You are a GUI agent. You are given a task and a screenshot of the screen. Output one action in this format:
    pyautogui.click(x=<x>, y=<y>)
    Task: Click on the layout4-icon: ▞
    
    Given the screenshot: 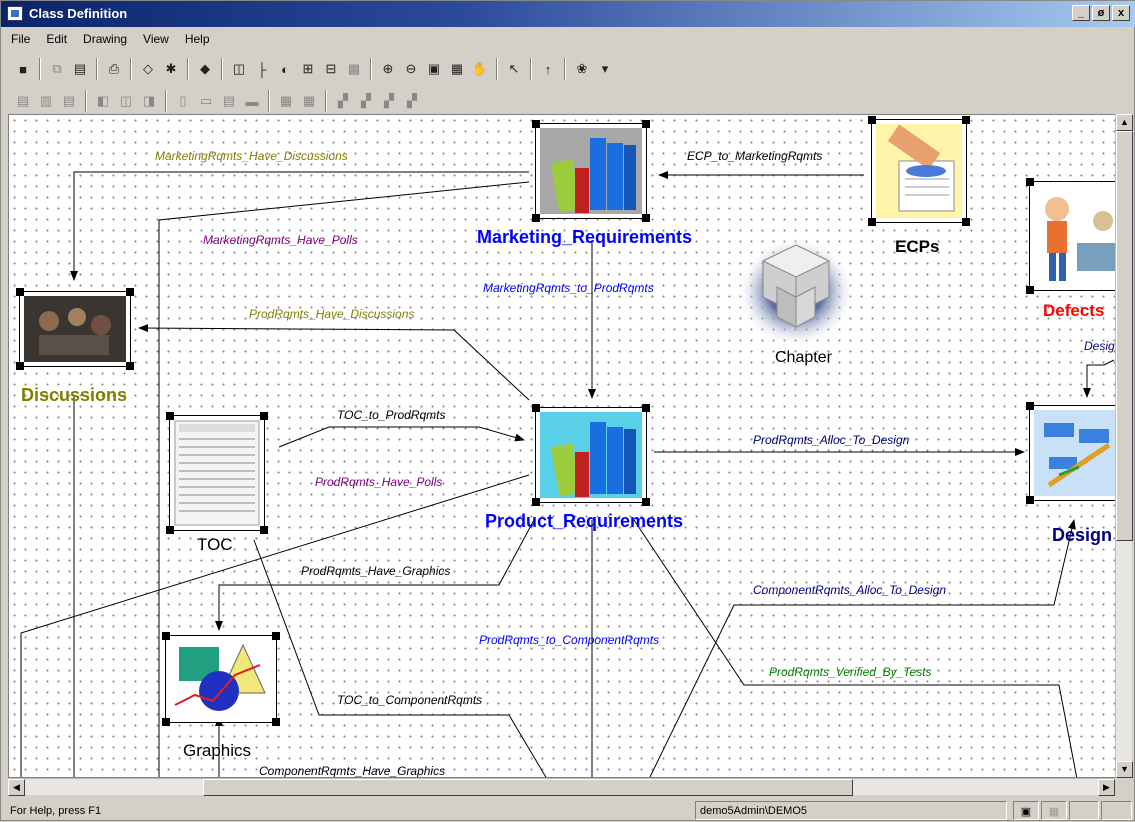 What is the action you would take?
    pyautogui.click(x=412, y=101)
    